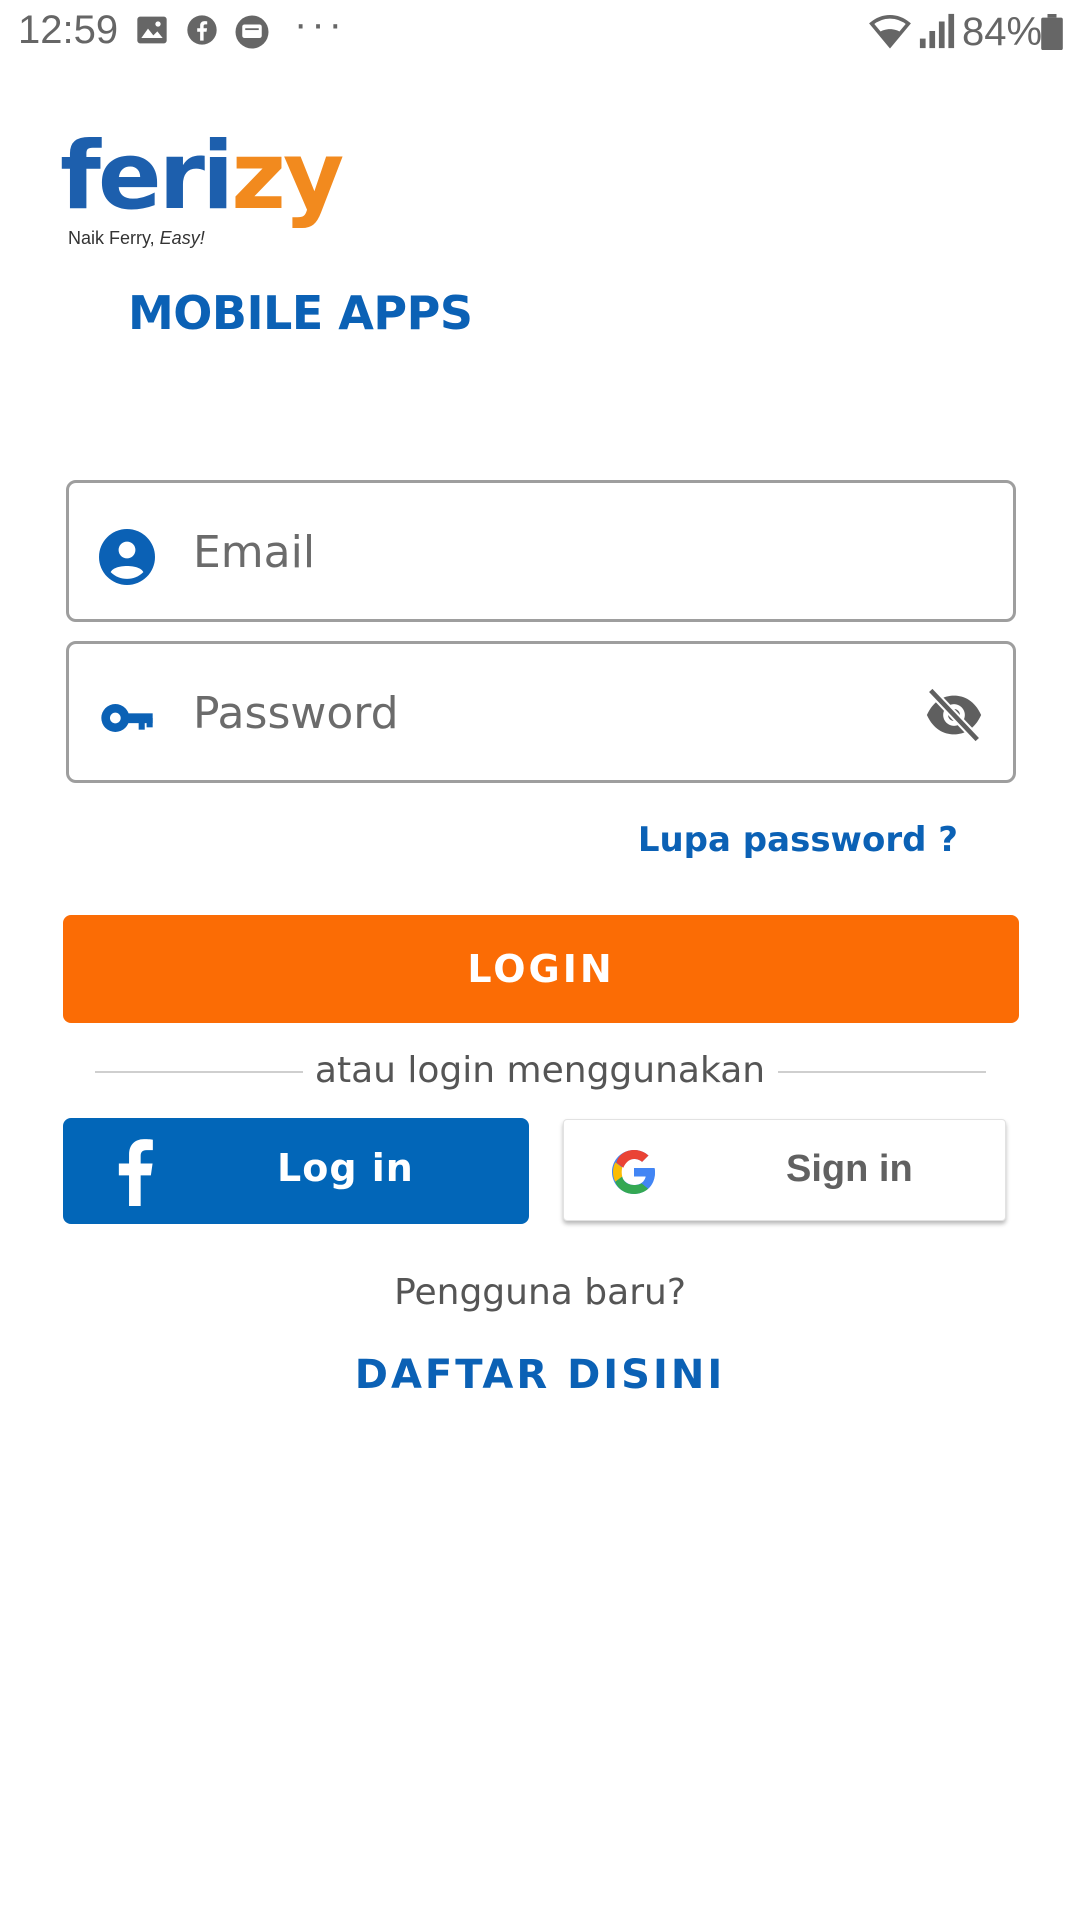 This screenshot has height=1920, width=1080. I want to click on divider-line-right, so click(882, 1072).